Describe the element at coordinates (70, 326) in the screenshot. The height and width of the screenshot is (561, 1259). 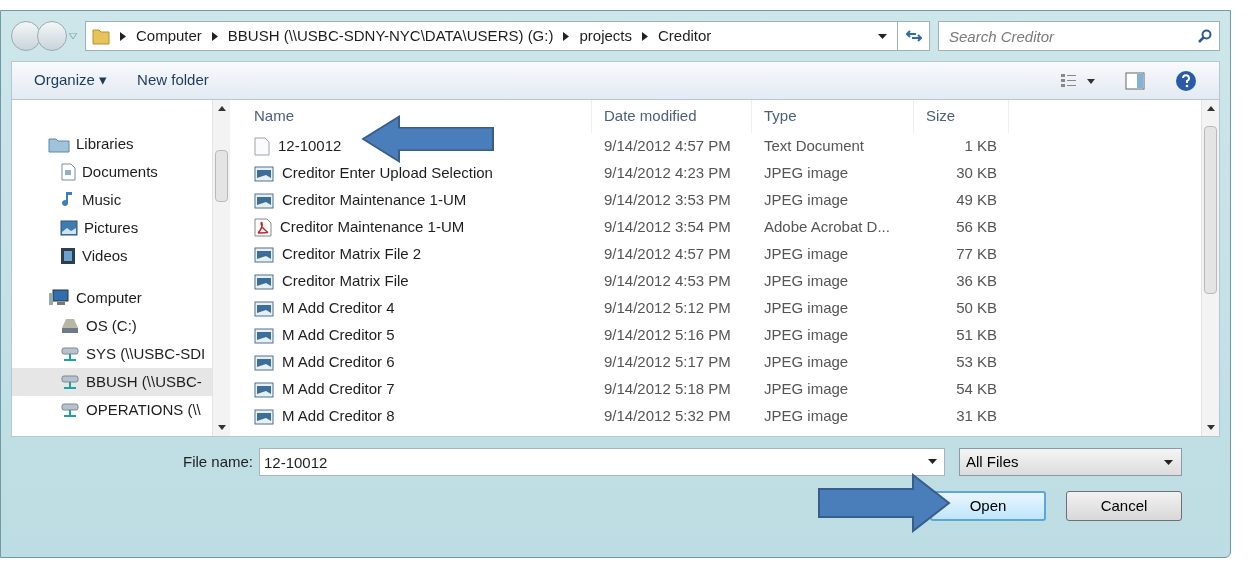
I see `drive-icon` at that location.